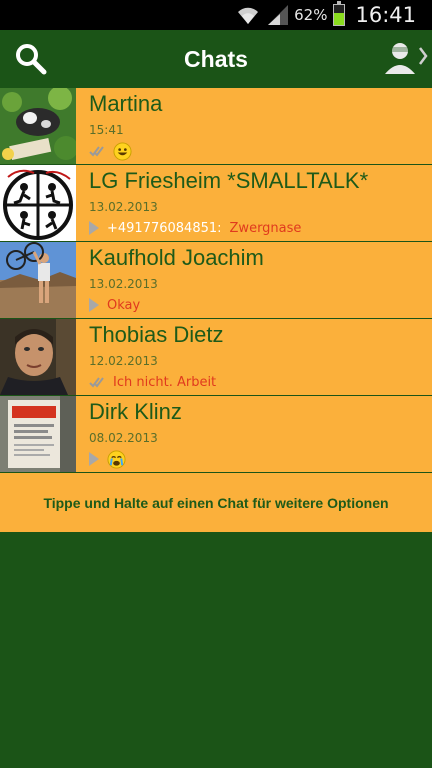  Describe the element at coordinates (248, 16) in the screenshot. I see `wifi-icon` at that location.